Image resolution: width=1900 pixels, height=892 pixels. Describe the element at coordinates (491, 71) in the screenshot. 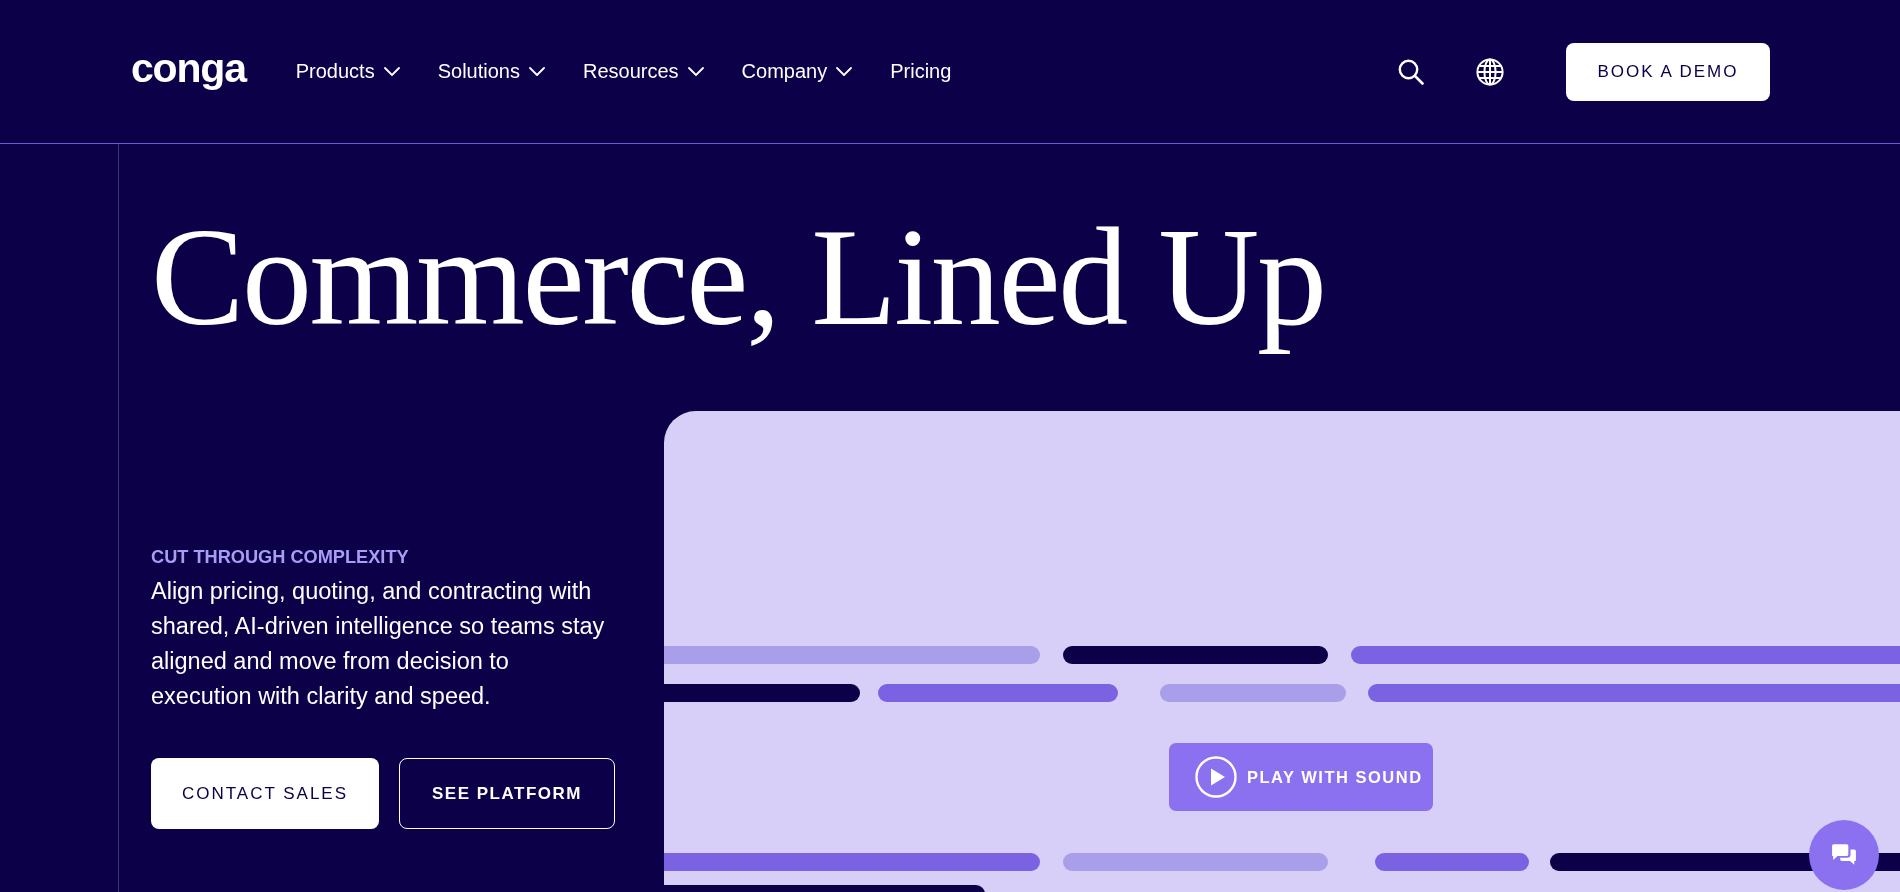

I see `nav-menu-item: Solutions` at that location.